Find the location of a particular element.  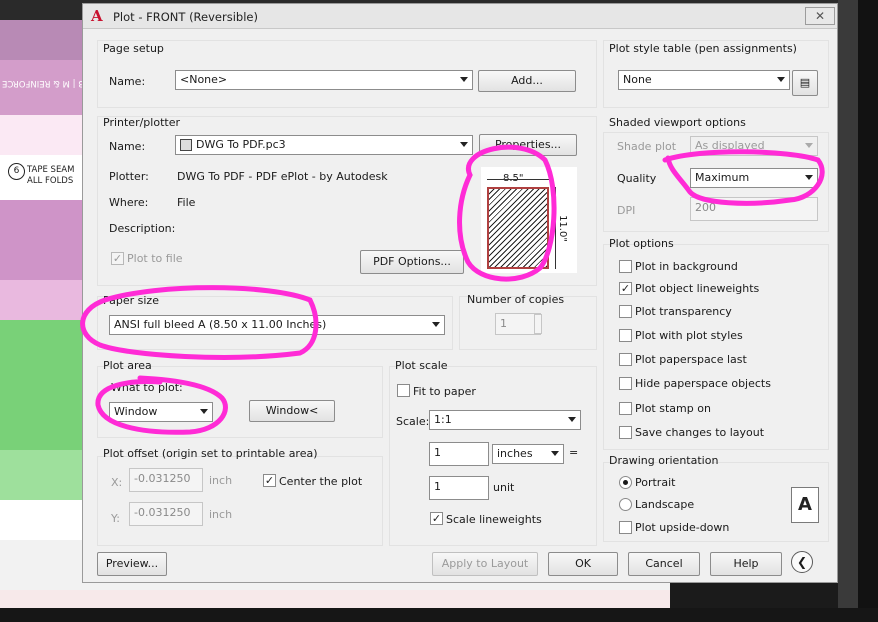

plot-paperspace-last-checkbox is located at coordinates (625, 359).